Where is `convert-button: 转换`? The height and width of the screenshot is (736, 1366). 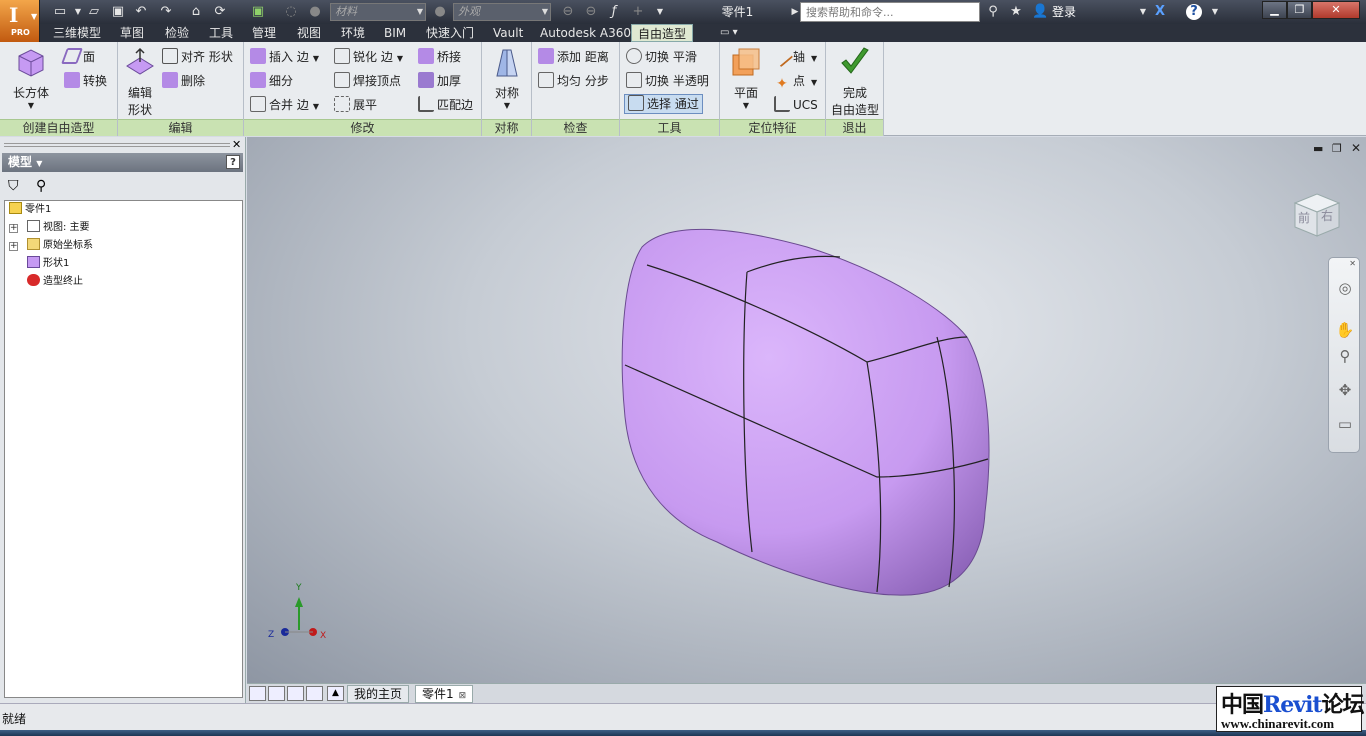 convert-button: 转换 is located at coordinates (85, 82).